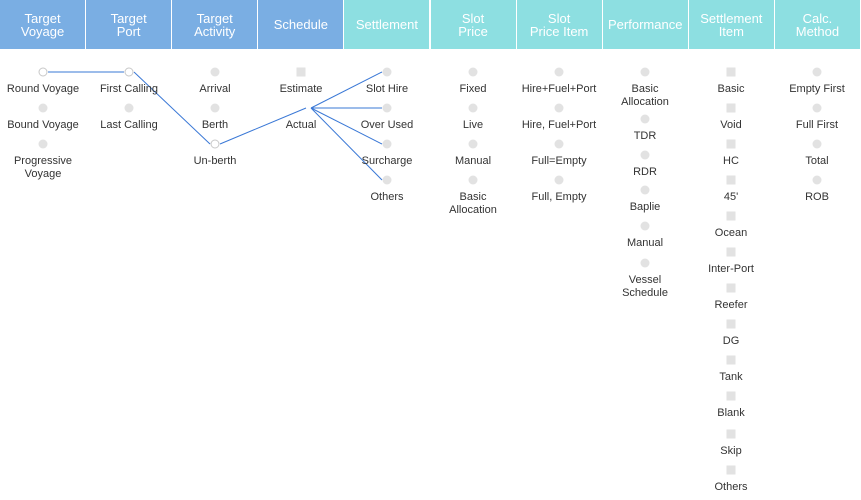 The image size is (861, 500). I want to click on schedule-option-label: Actual, so click(301, 125).